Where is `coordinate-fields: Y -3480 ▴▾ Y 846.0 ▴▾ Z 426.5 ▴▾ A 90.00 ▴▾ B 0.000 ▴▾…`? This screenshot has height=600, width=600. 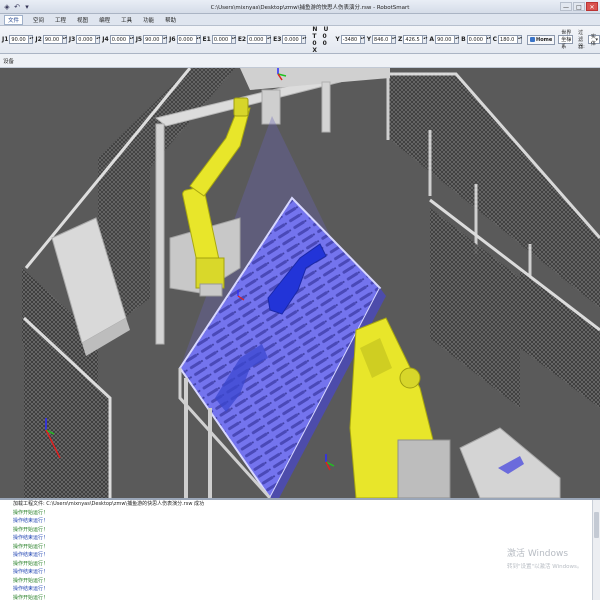
coordinate-fields: Y -3480 ▴▾ Y 846.0 ▴▾ Z 426.5 ▴▾ A 90.00 ▴▾ B 0.000 ▴▾… is located at coordinates (429, 39).